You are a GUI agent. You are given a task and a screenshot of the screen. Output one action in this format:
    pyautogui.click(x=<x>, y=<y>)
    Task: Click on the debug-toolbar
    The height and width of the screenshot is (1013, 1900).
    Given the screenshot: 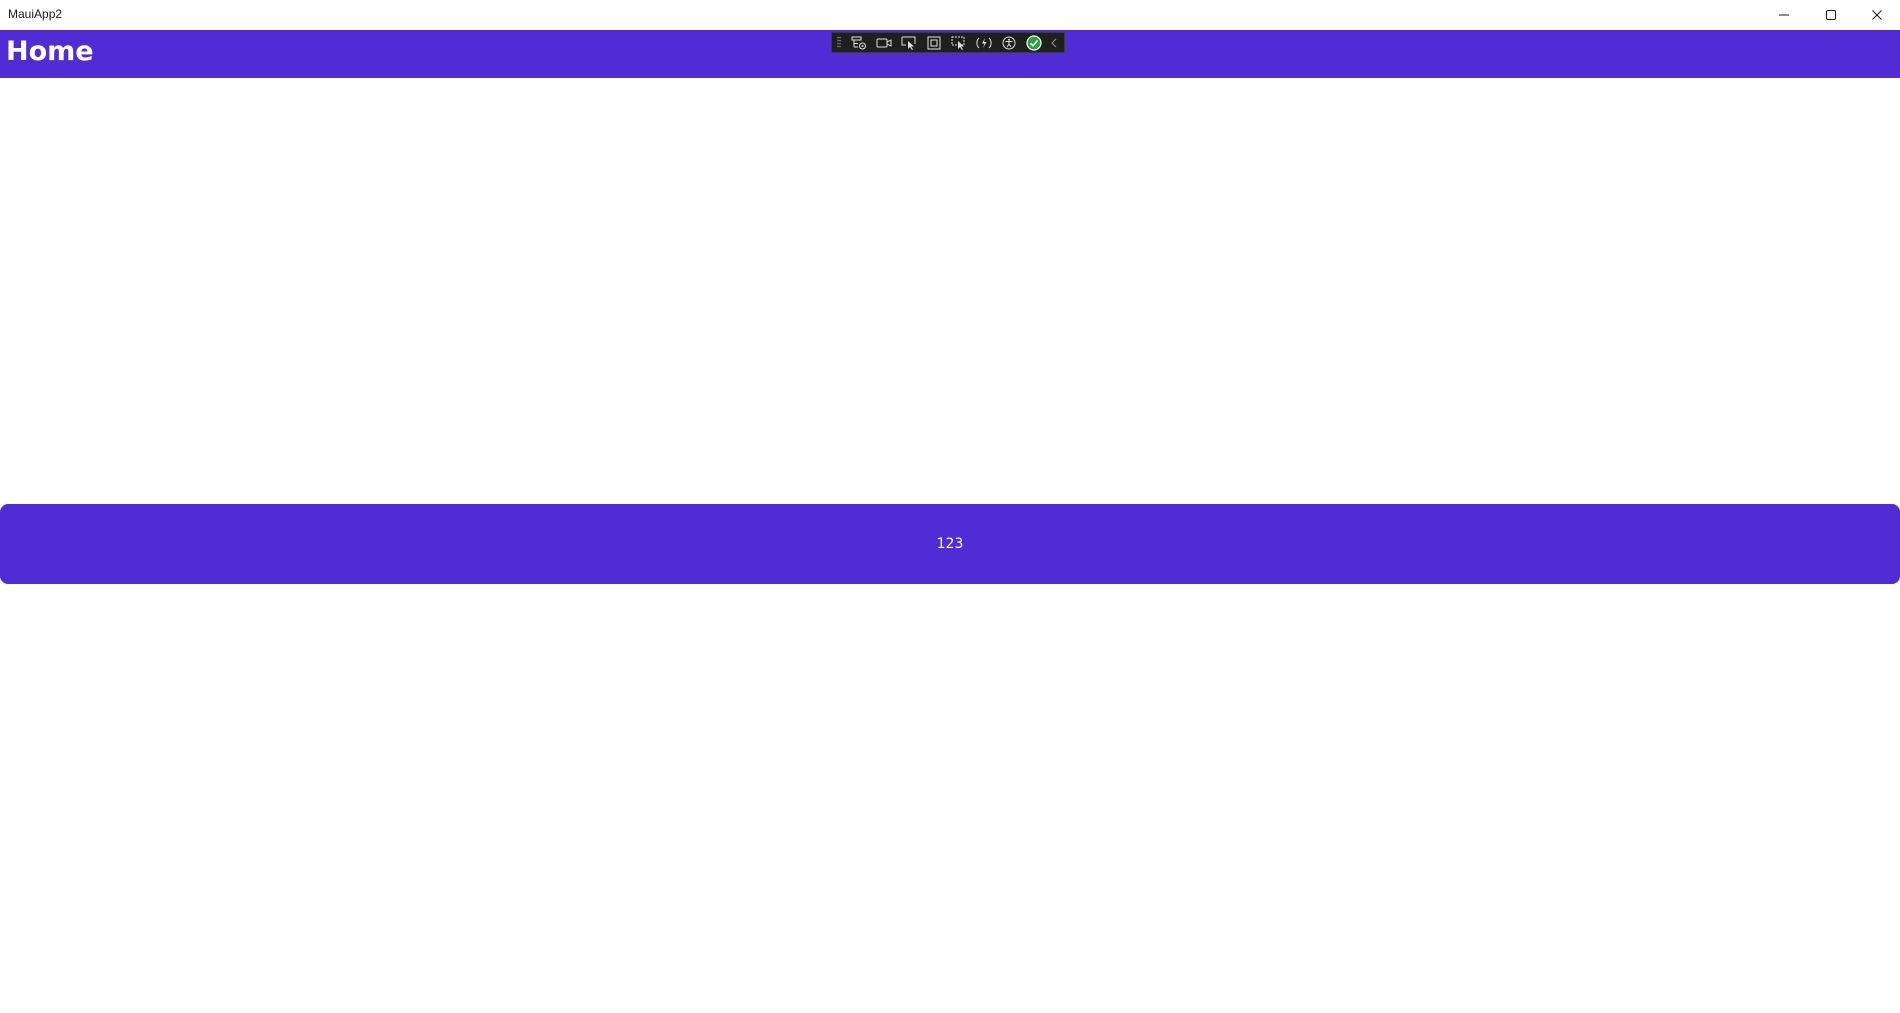 What is the action you would take?
    pyautogui.click(x=948, y=42)
    